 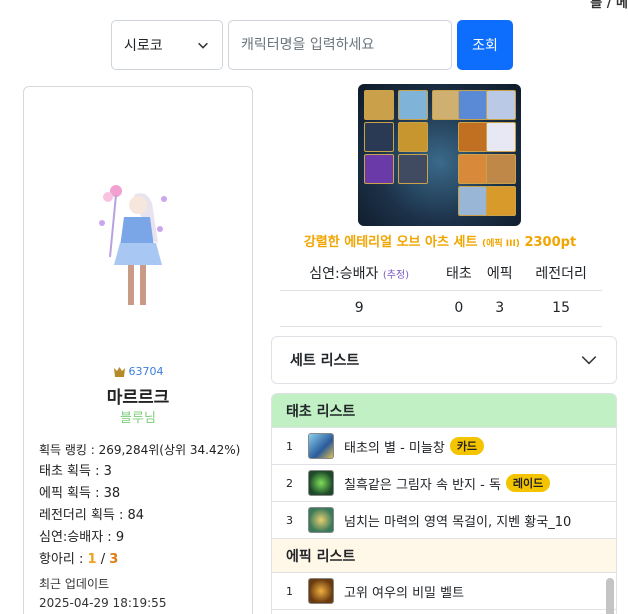 What do you see at coordinates (561, 273) in the screenshot?
I see `col-legendary: 레전더리` at bounding box center [561, 273].